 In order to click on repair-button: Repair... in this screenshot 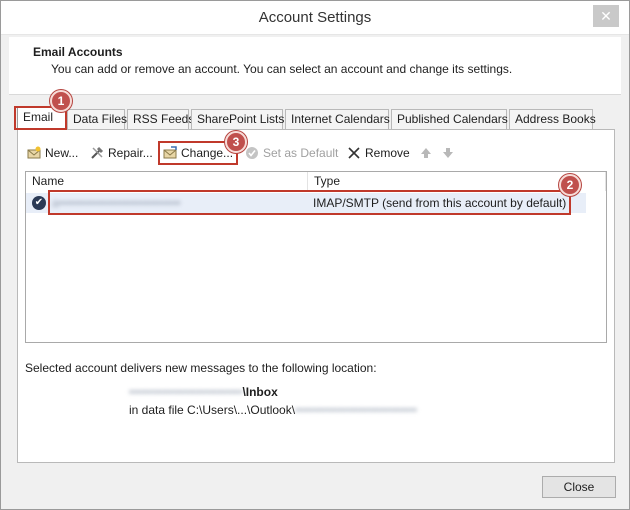, I will do `click(121, 153)`.